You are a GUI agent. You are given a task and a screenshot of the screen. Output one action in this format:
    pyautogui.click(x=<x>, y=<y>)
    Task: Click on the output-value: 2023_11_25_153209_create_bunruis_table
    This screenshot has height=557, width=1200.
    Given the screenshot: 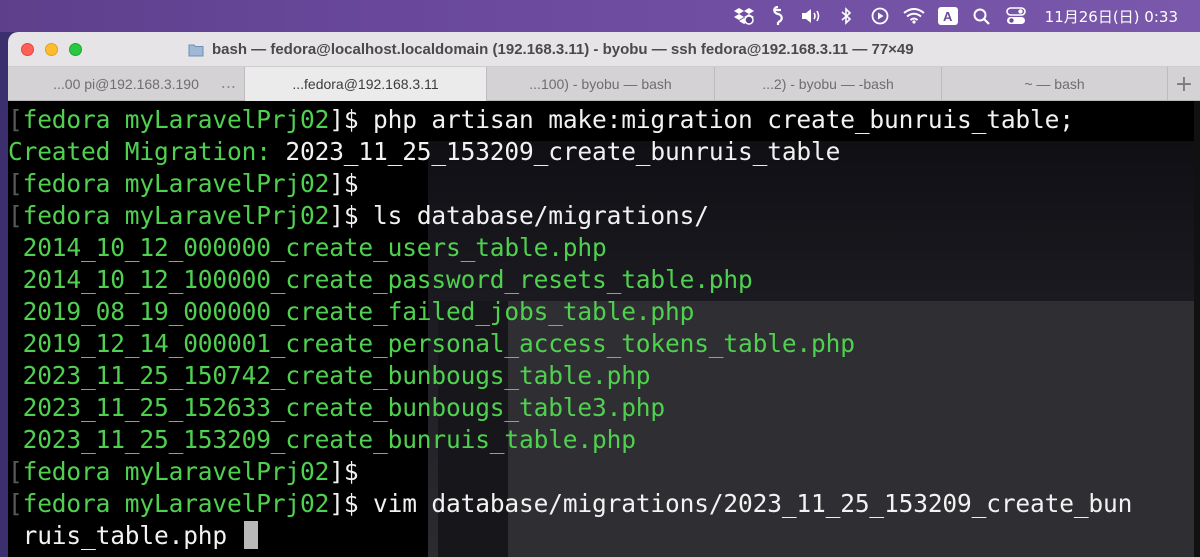 What is the action you would take?
    pyautogui.click(x=563, y=151)
    